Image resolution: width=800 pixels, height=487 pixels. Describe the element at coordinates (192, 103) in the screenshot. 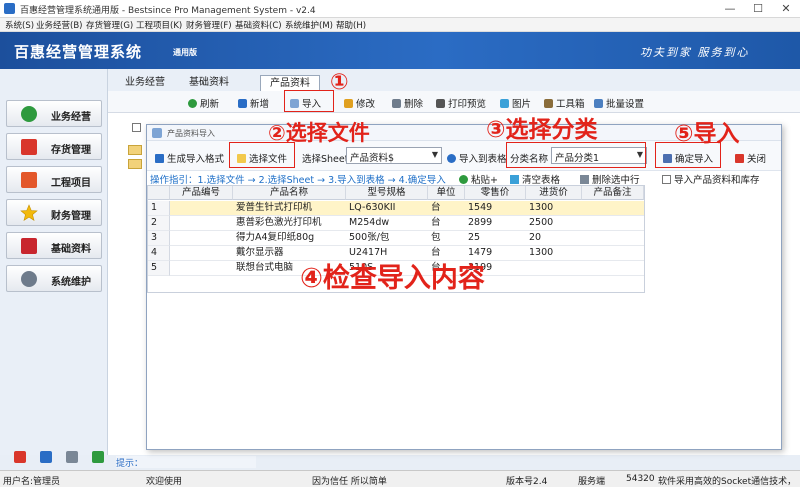

I see `refresh-icon` at that location.